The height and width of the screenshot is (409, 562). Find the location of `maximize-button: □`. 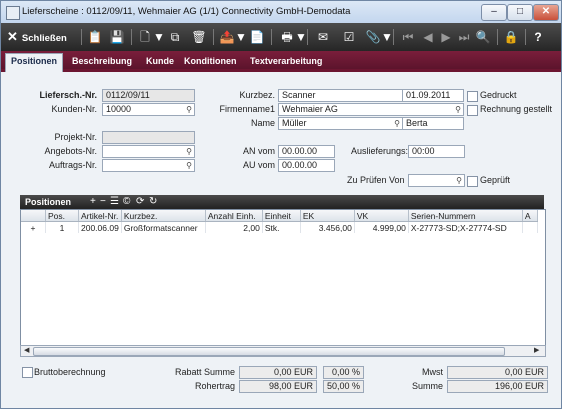

maximize-button: □ is located at coordinates (520, 12).